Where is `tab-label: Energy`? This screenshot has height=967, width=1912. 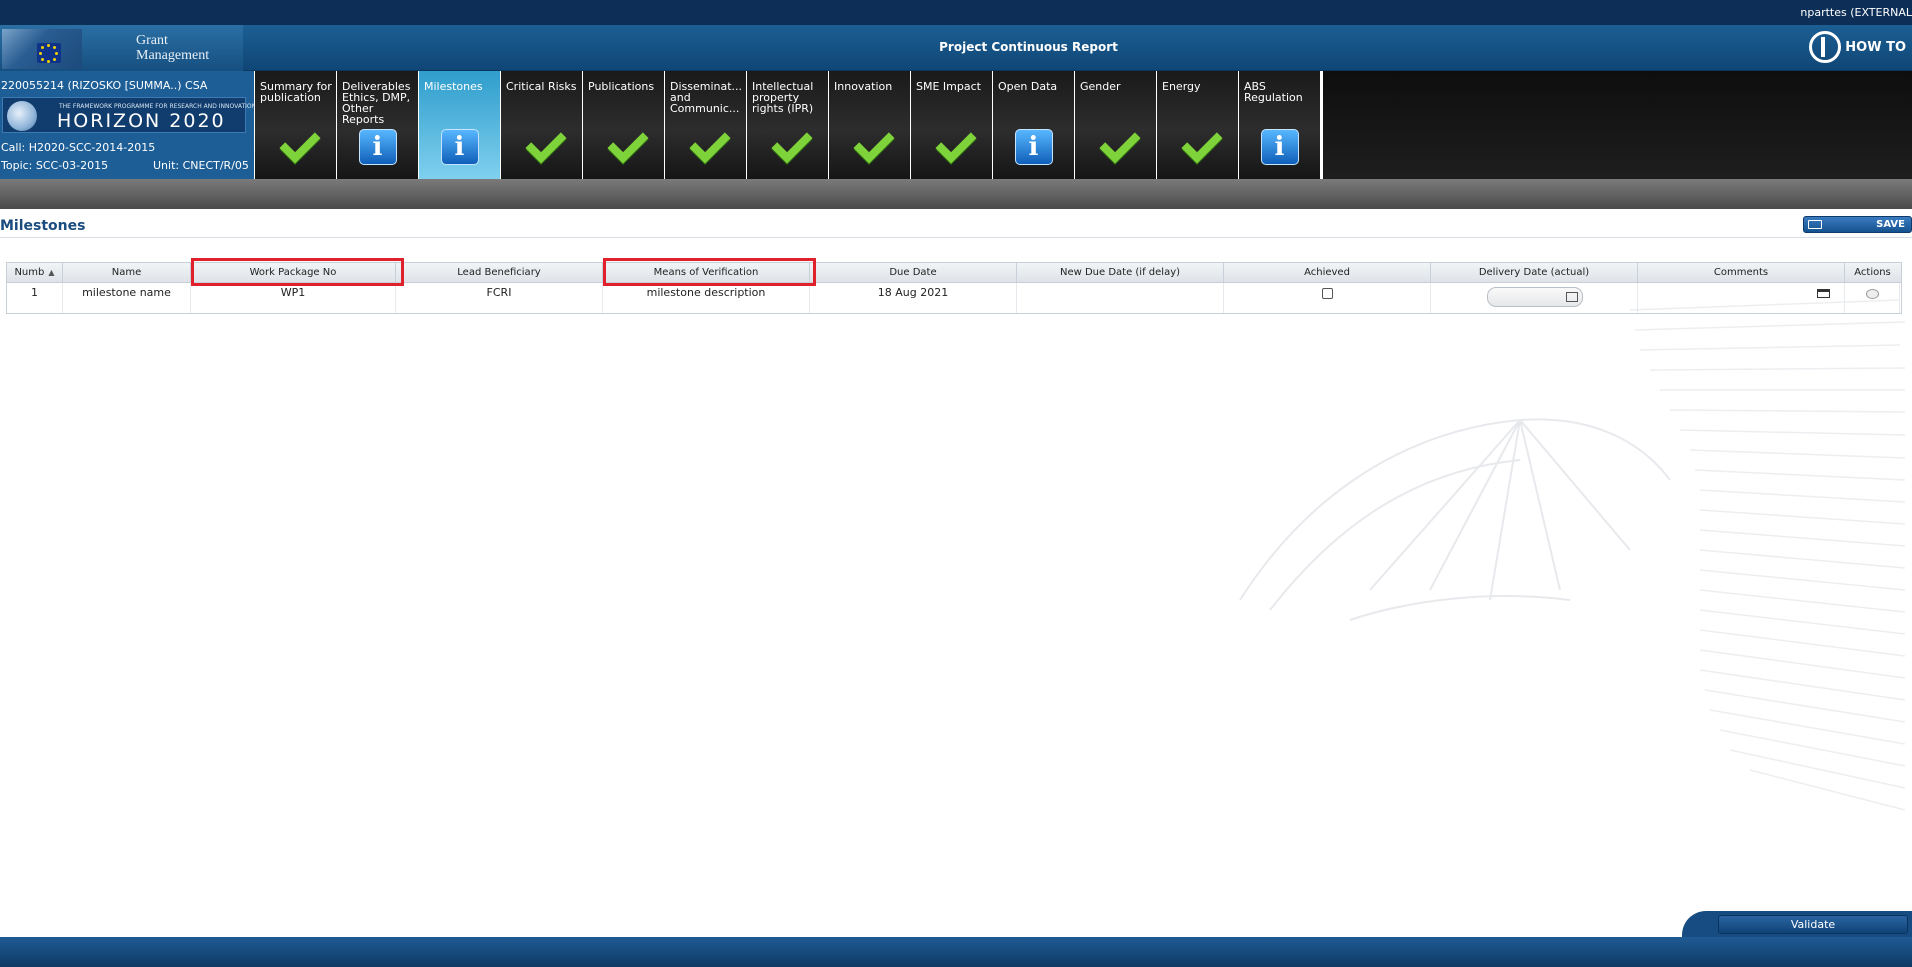 tab-label: Energy is located at coordinates (1181, 86).